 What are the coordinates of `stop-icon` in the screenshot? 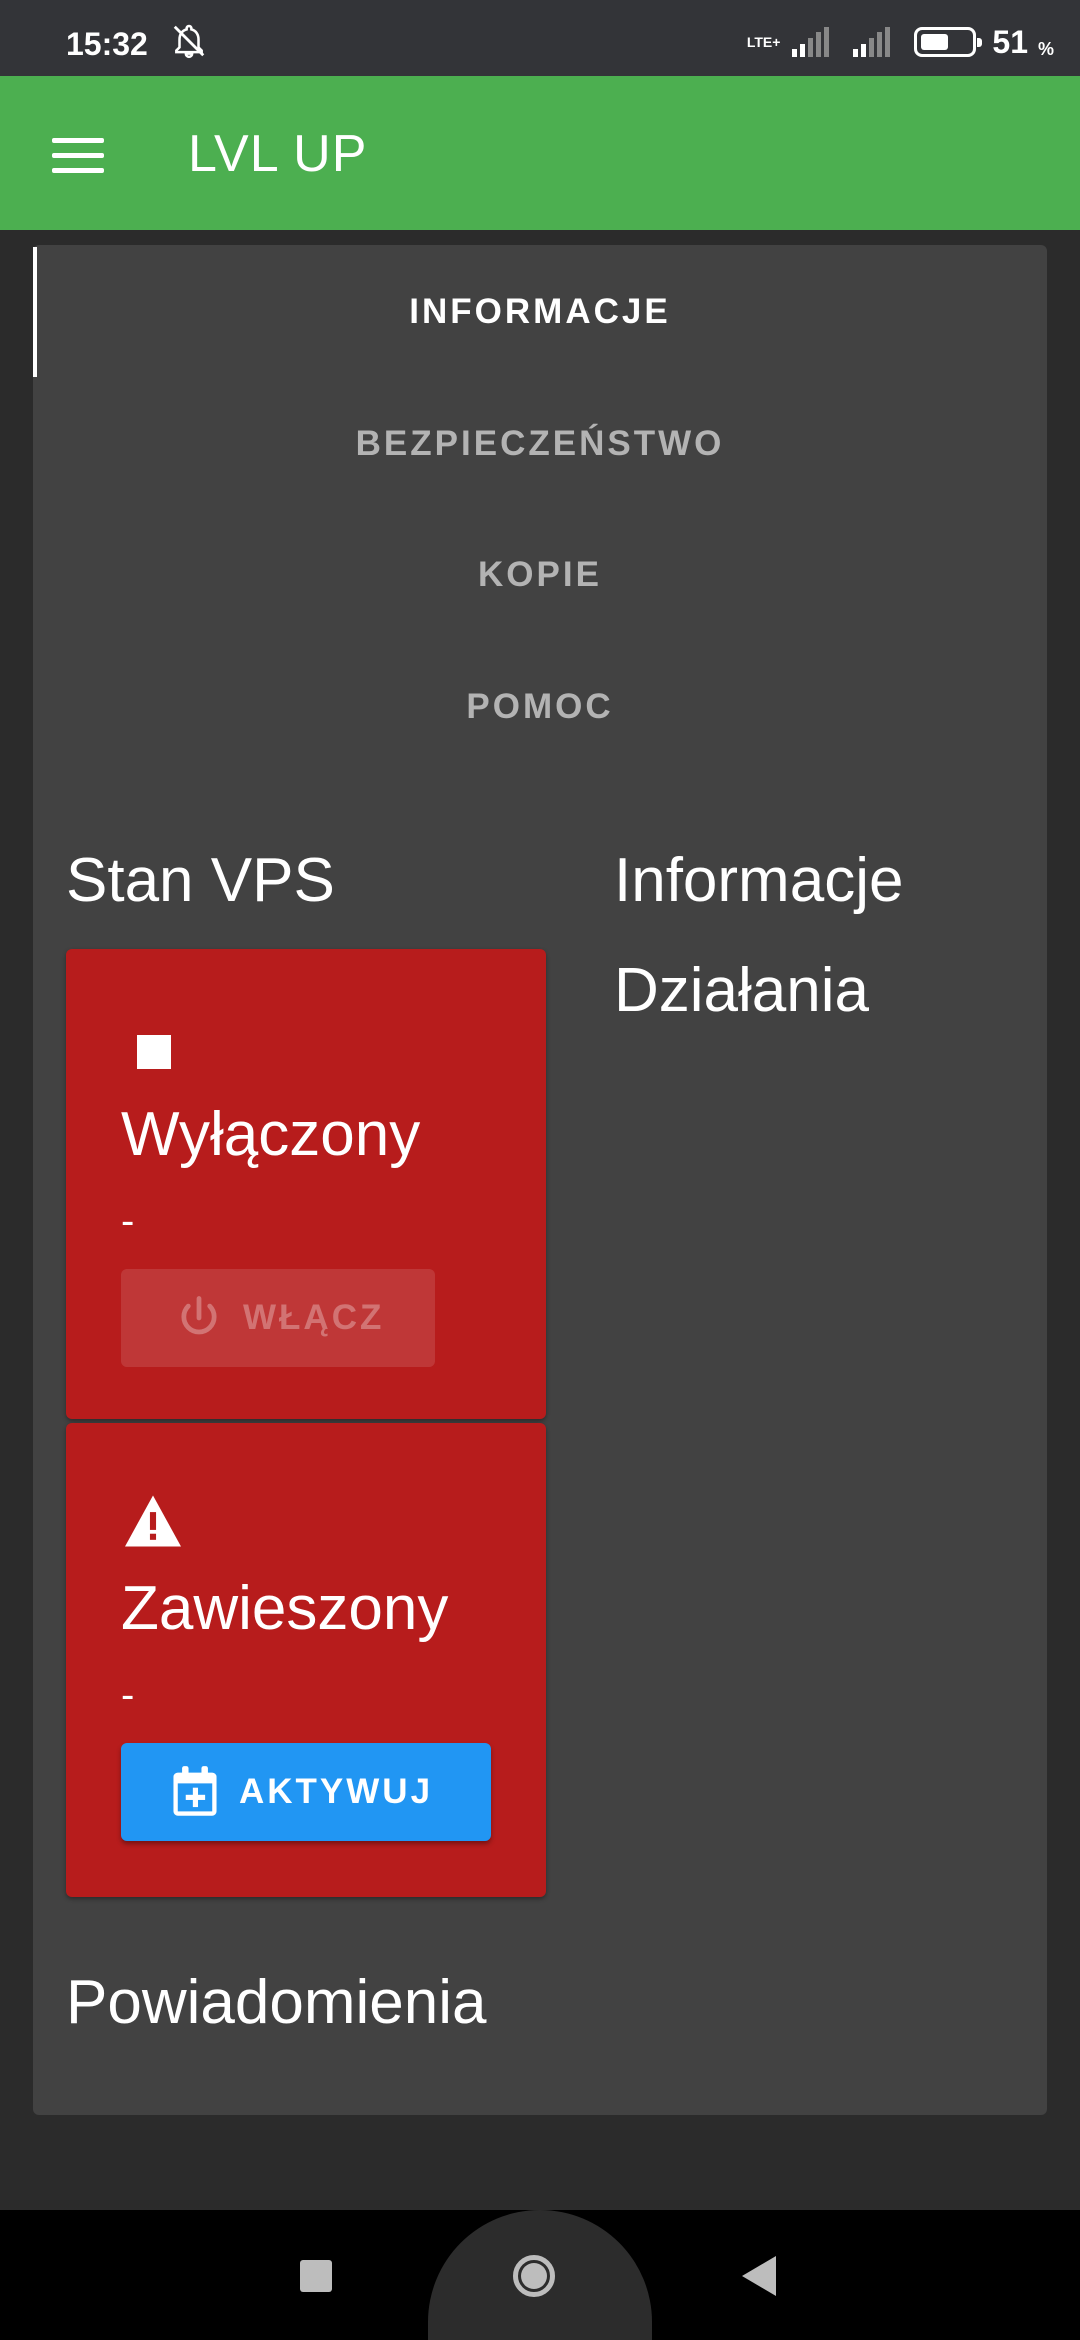 It's located at (154, 1052).